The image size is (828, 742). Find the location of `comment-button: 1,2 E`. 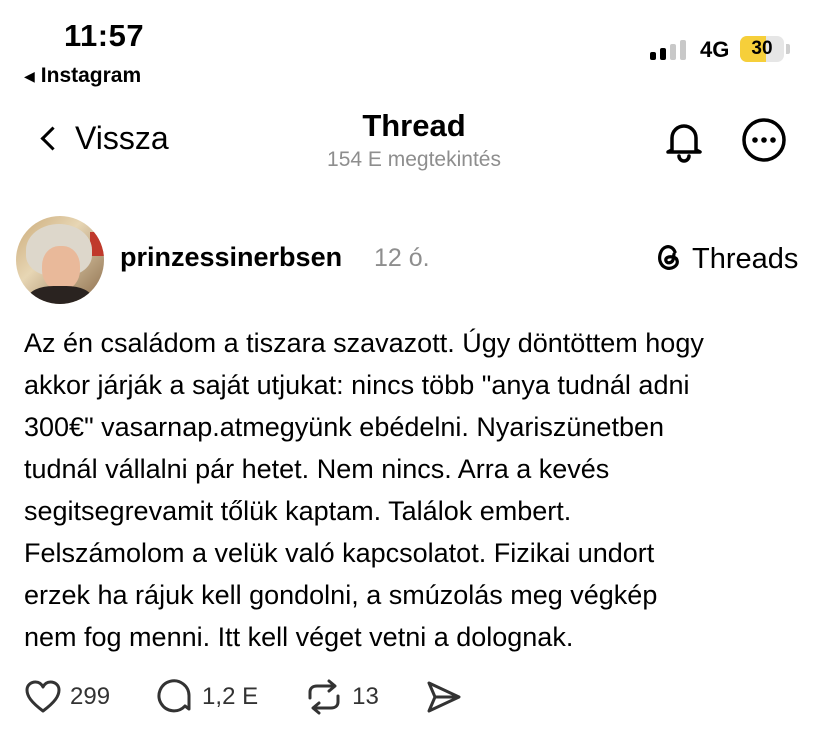

comment-button: 1,2 E is located at coordinates (207, 697).